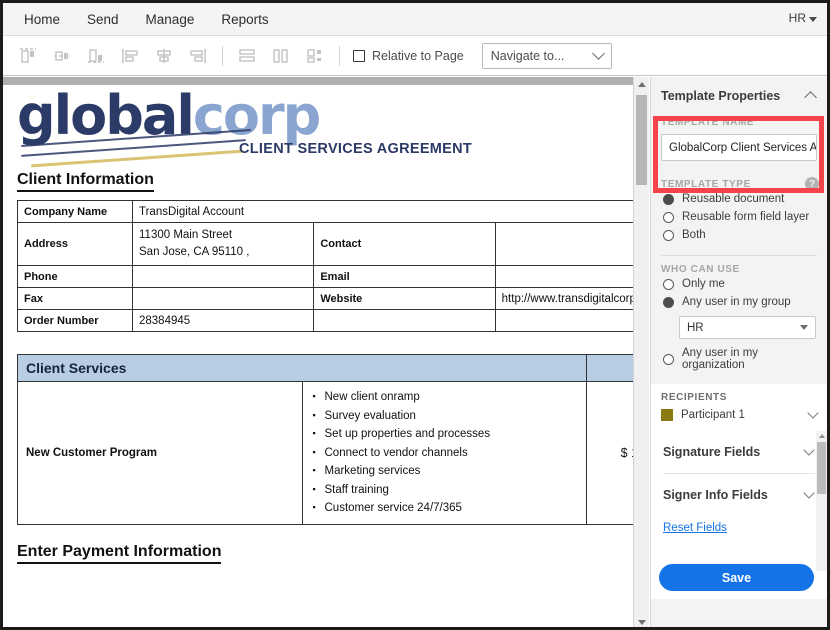 The image size is (830, 630). Describe the element at coordinates (743, 147) in the screenshot. I see `template-name-value: GlobalCorp Client Services Ag` at that location.